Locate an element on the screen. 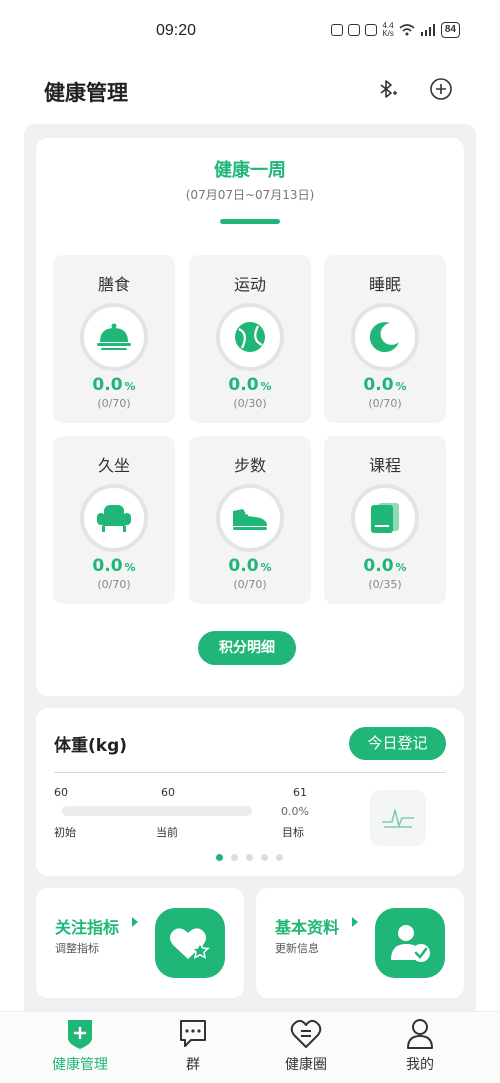  food-cover-icon is located at coordinates (114, 336).